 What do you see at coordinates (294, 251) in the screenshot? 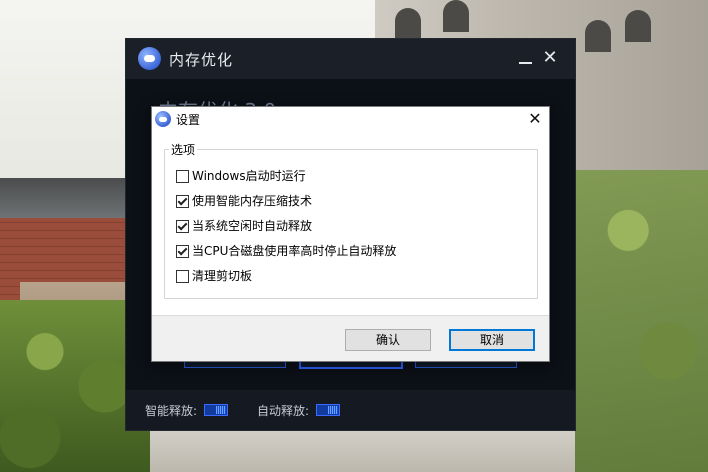
I see `option-label: 当CPU合磁盘使用率高时停止自动释放` at bounding box center [294, 251].